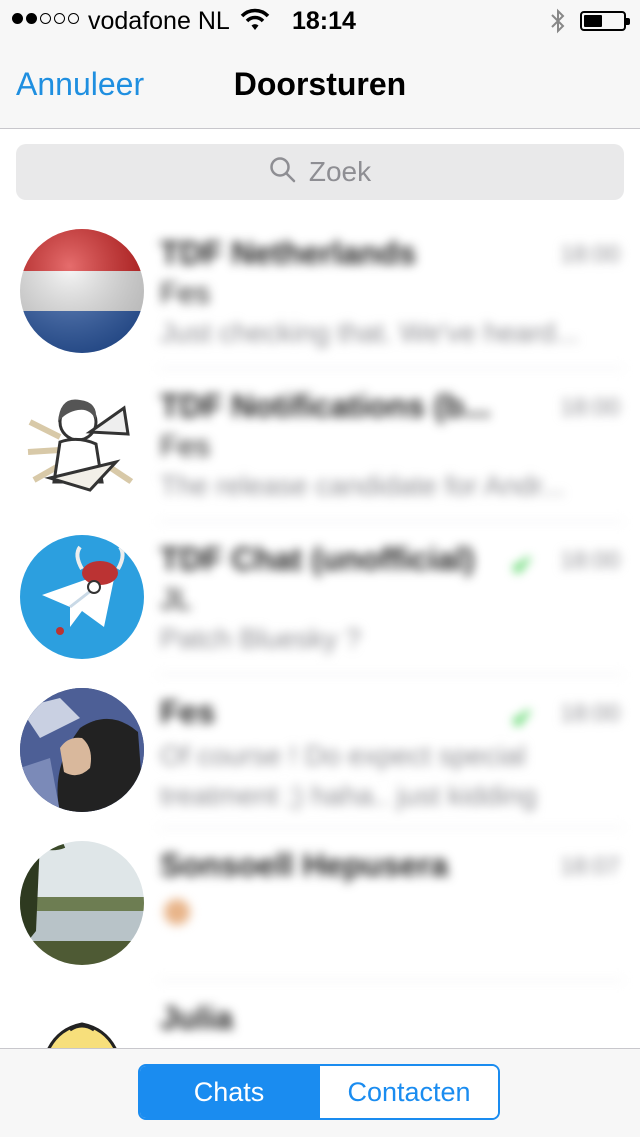  I want to click on search-area: Zoek, so click(320, 172).